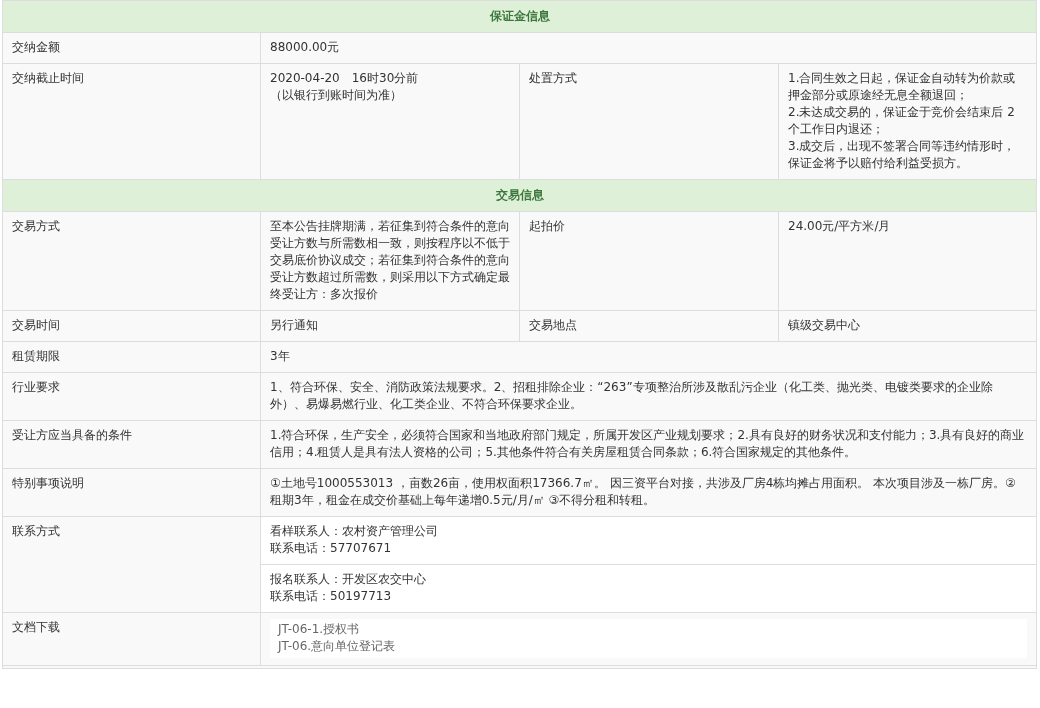 Image resolution: width=1040 pixels, height=708 pixels. Describe the element at coordinates (840, 226) in the screenshot. I see `field-value: 24.00元/平方米/月` at that location.